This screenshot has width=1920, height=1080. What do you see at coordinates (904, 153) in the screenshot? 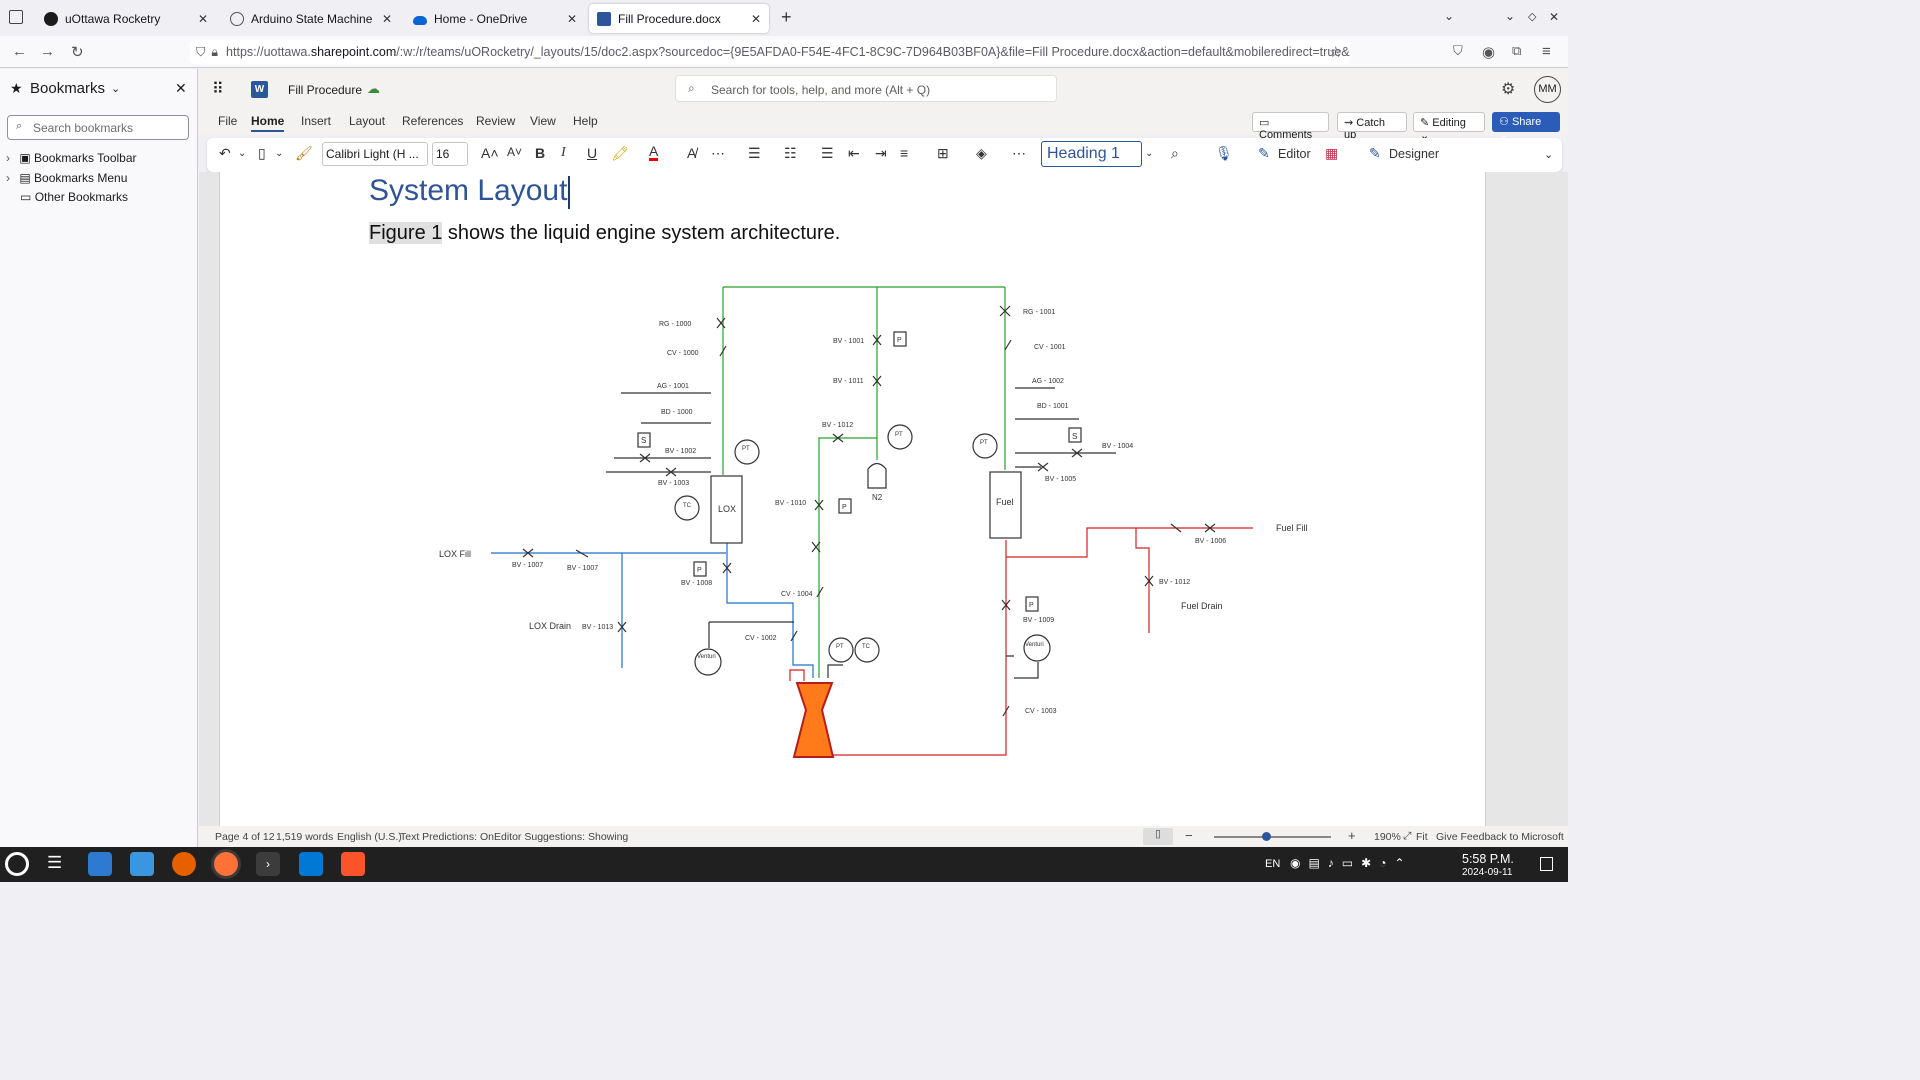
I see `align-icon: ≡` at bounding box center [904, 153].